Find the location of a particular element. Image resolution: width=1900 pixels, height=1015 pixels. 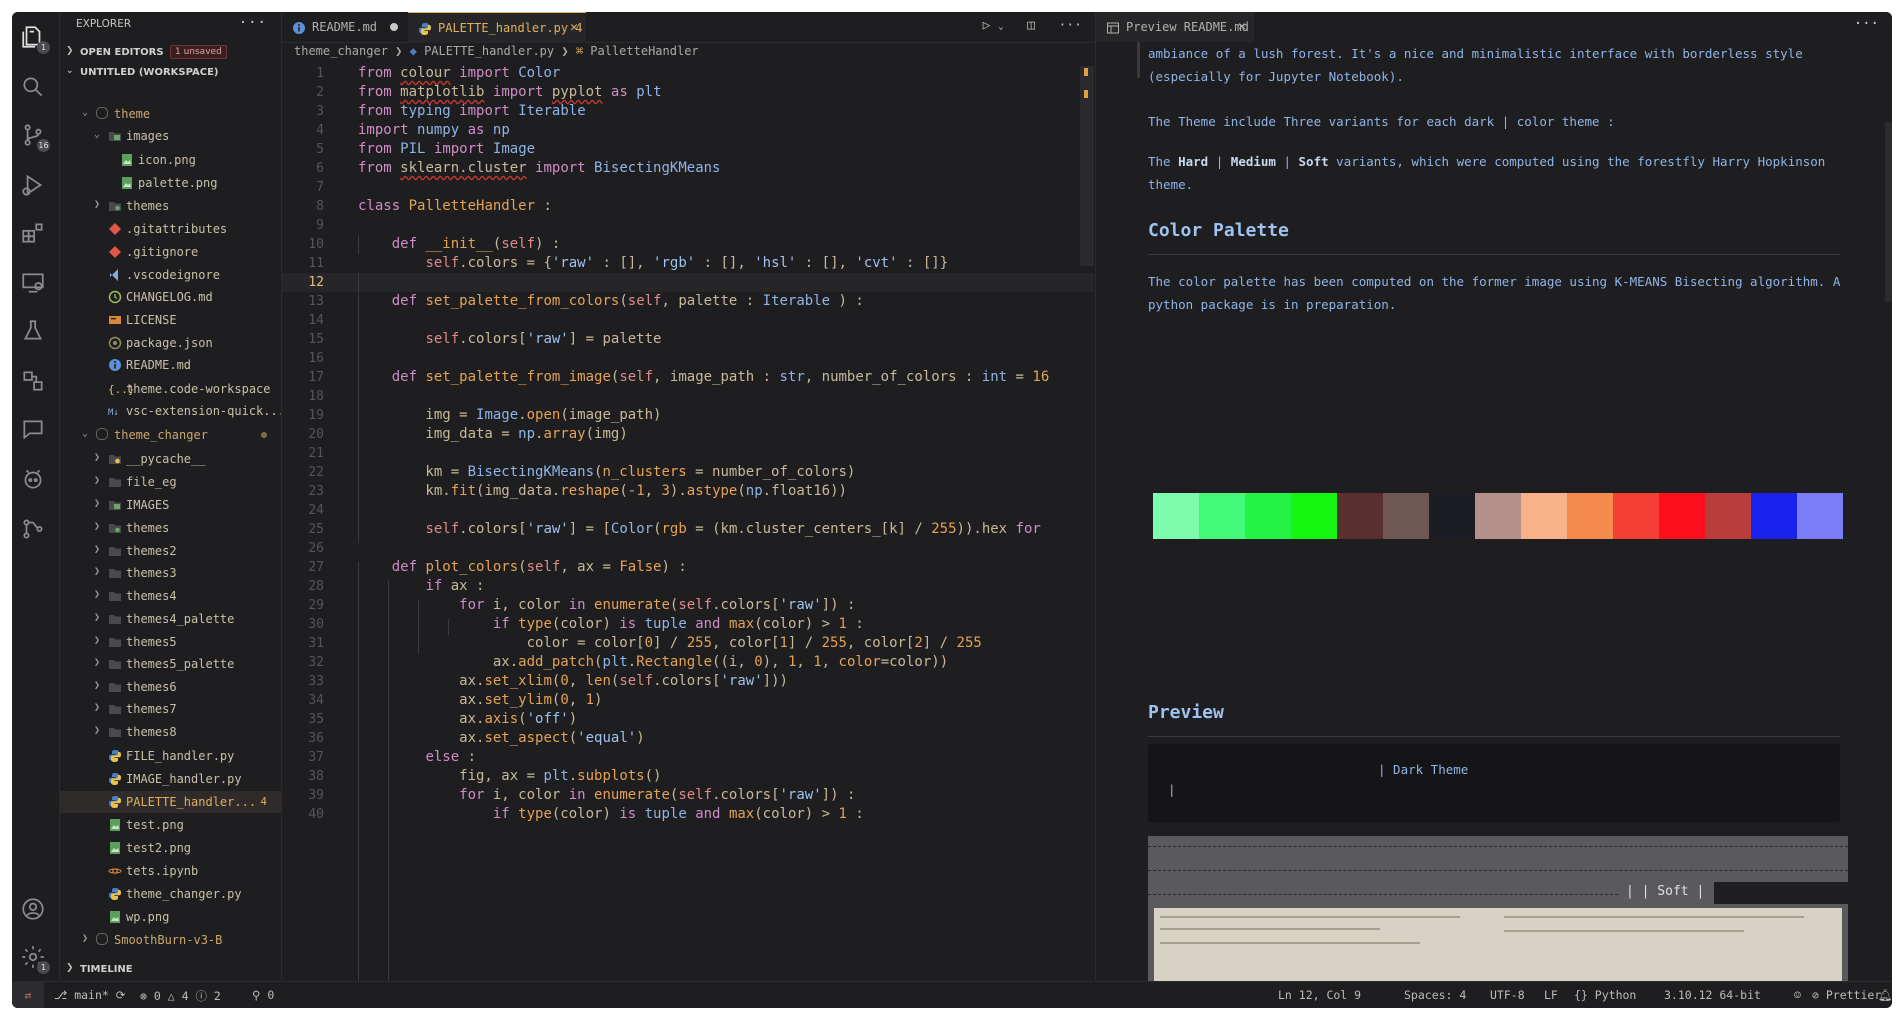

containers-icon is located at coordinates (35, 383).